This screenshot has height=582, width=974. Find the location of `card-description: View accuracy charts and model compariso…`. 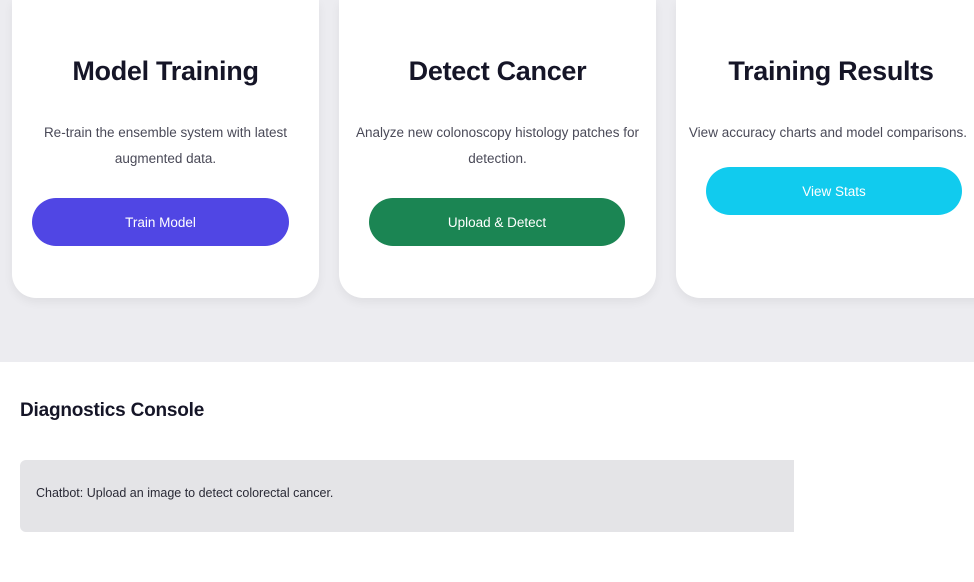

card-description: View accuracy charts and model compariso… is located at coordinates (828, 132).